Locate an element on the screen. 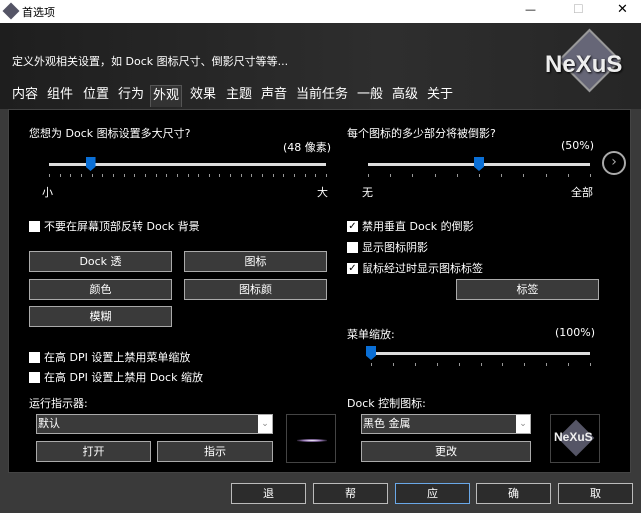 The width and height of the screenshot is (641, 513). dock-control-preview: NeXuS is located at coordinates (575, 438).